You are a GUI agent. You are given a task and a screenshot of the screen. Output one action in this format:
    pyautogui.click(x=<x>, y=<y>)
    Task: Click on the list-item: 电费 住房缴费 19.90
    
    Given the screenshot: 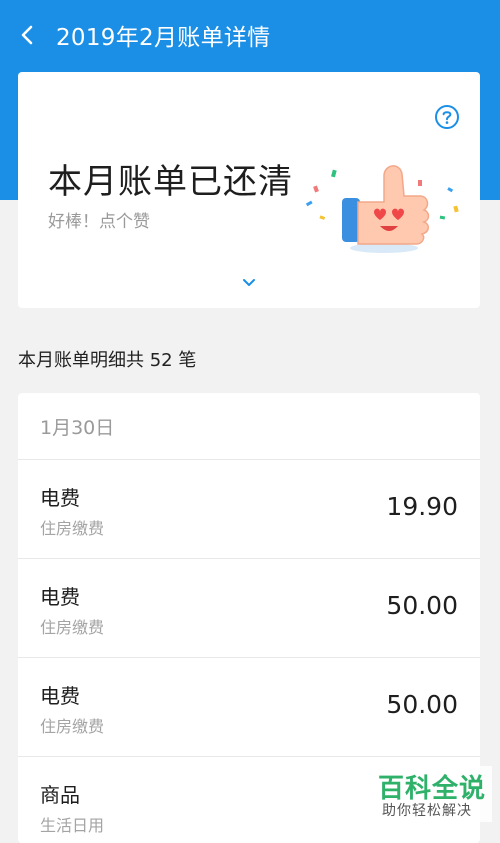 What is the action you would take?
    pyautogui.click(x=249, y=509)
    